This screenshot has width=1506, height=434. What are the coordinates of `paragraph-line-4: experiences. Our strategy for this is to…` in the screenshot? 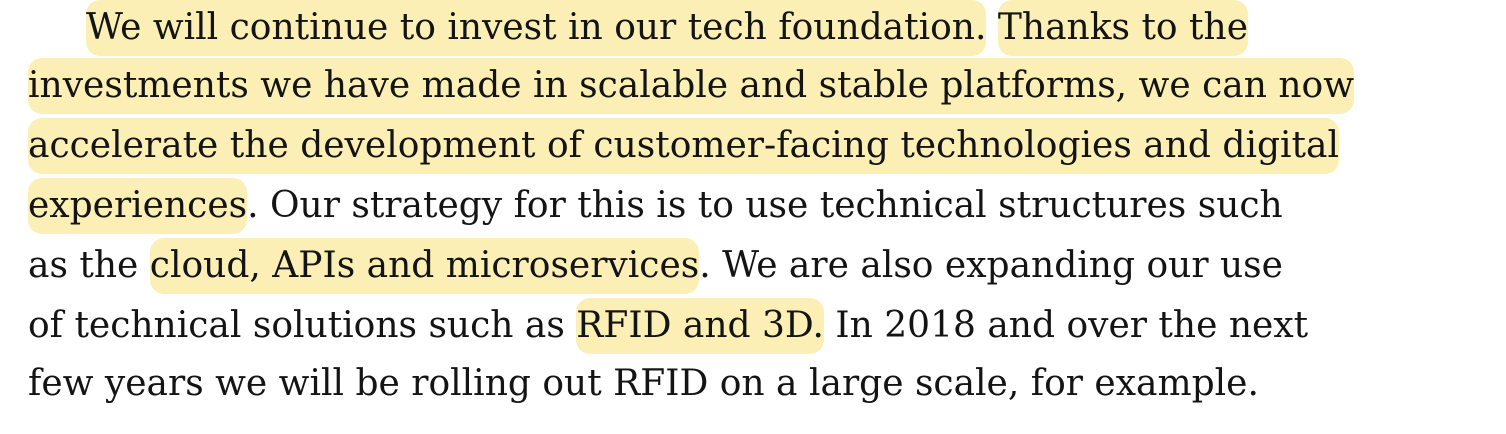 It's located at (753, 208).